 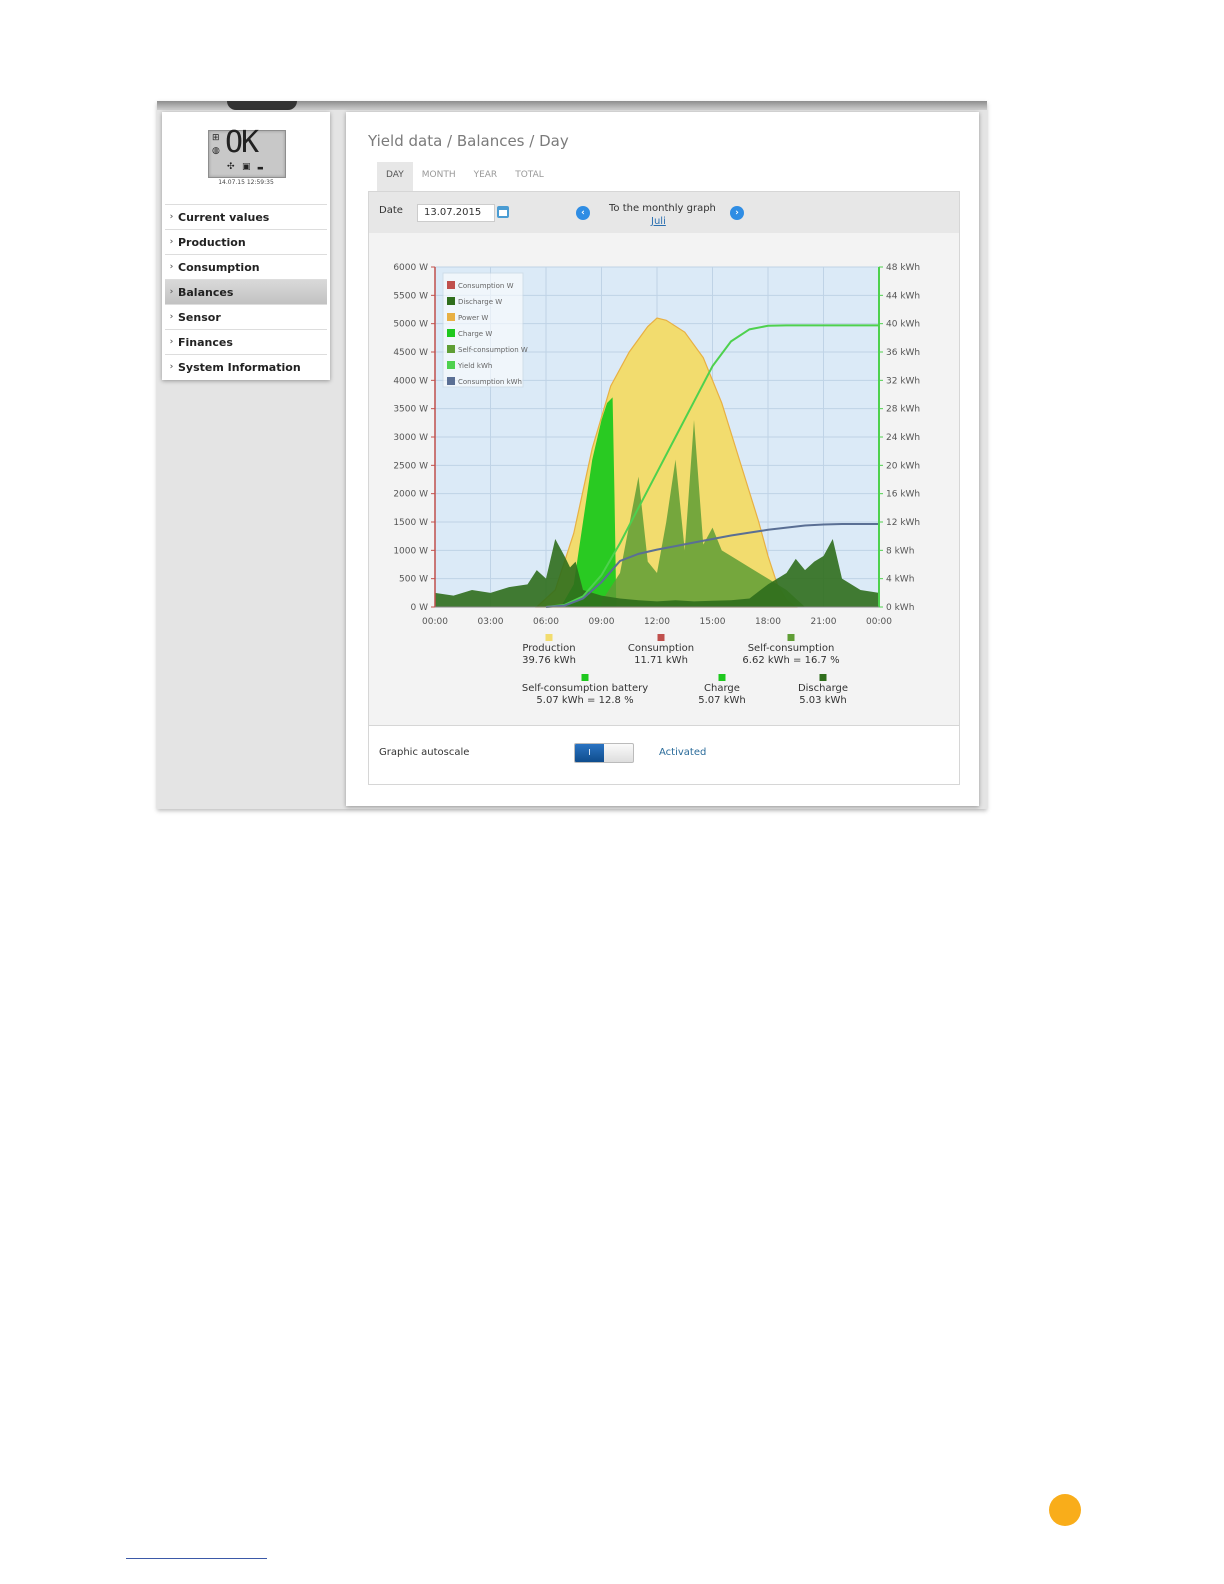 What do you see at coordinates (420, 608) in the screenshot?
I see `y-left-tick-label: 0 W` at bounding box center [420, 608].